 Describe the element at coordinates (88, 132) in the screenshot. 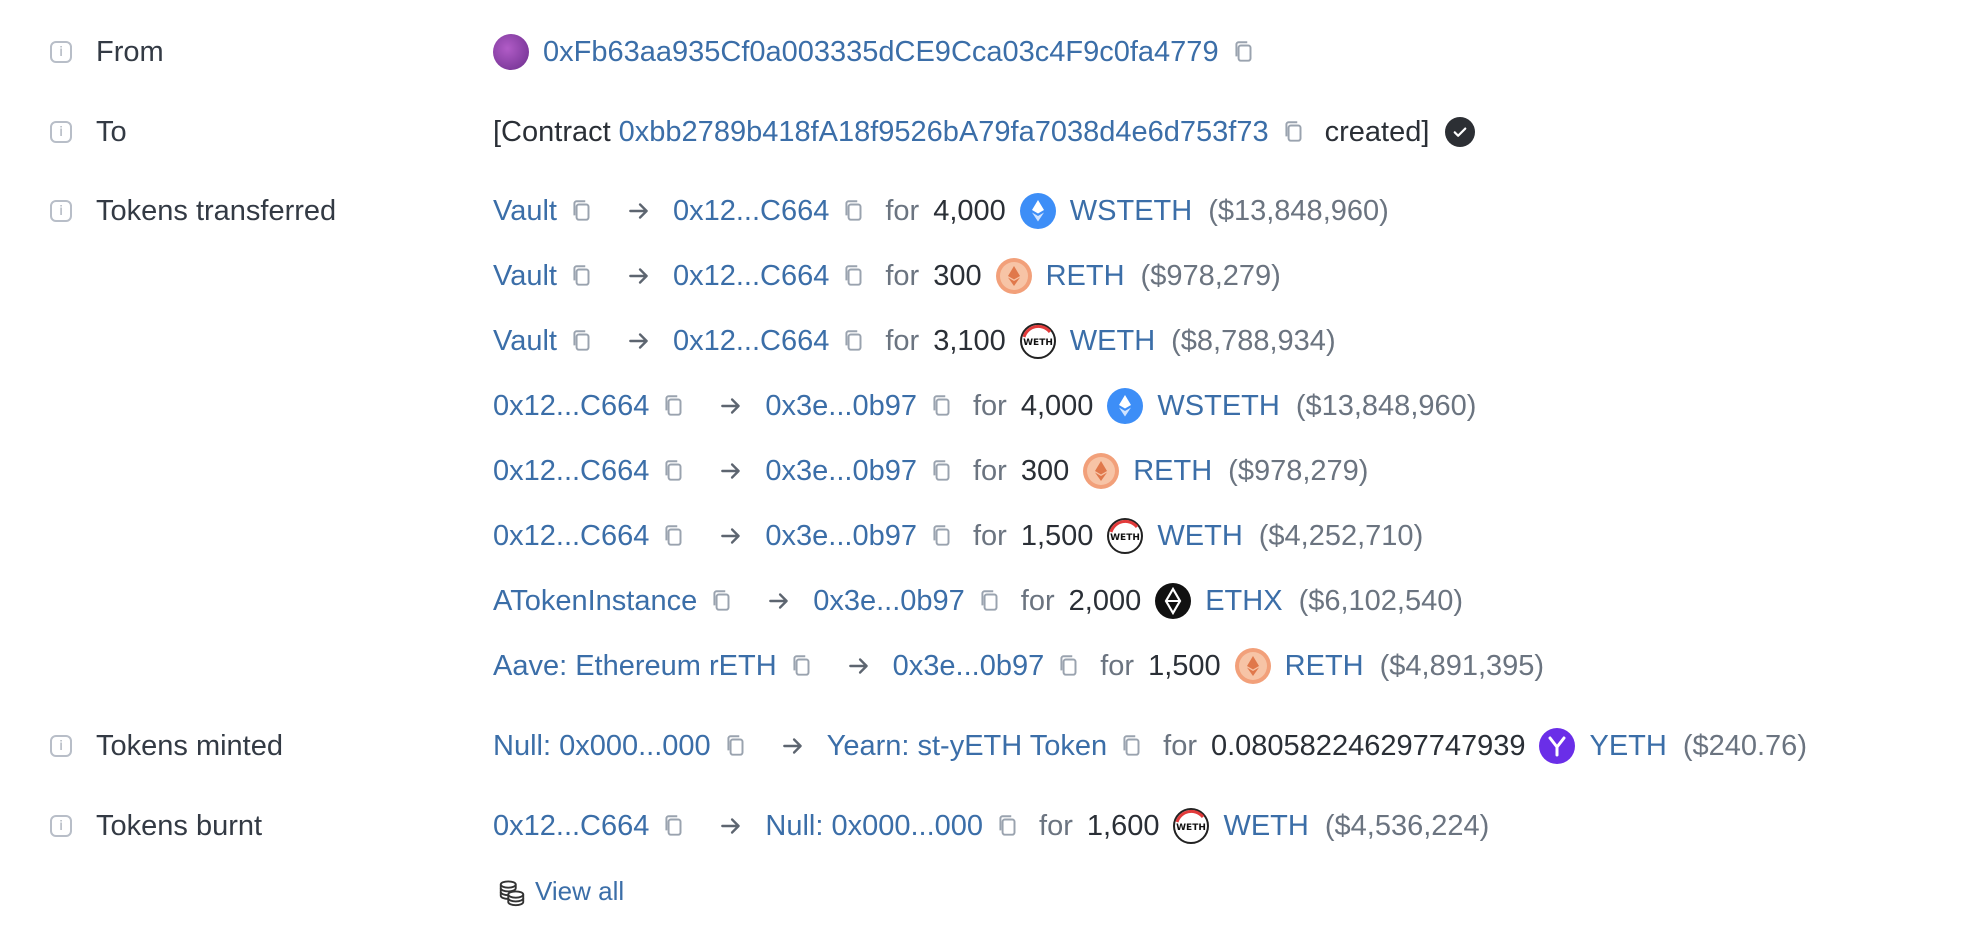

I see `to-label-cell: i To` at that location.